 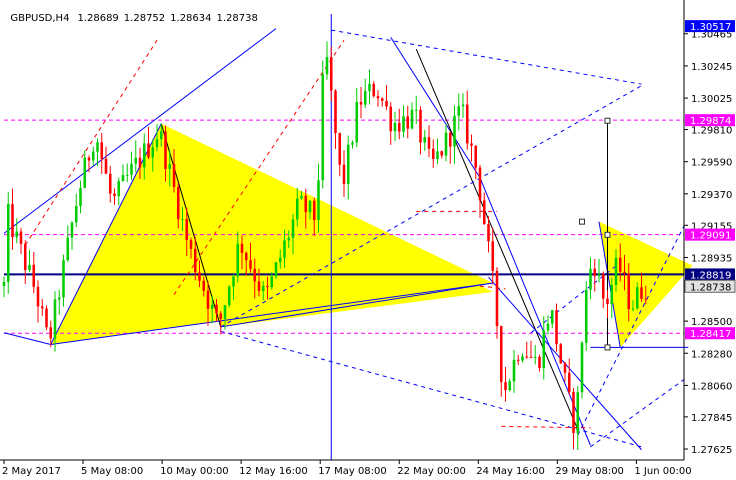 What do you see at coordinates (710, 334) in the screenshot?
I see `price-tag-5: 1.28417` at bounding box center [710, 334].